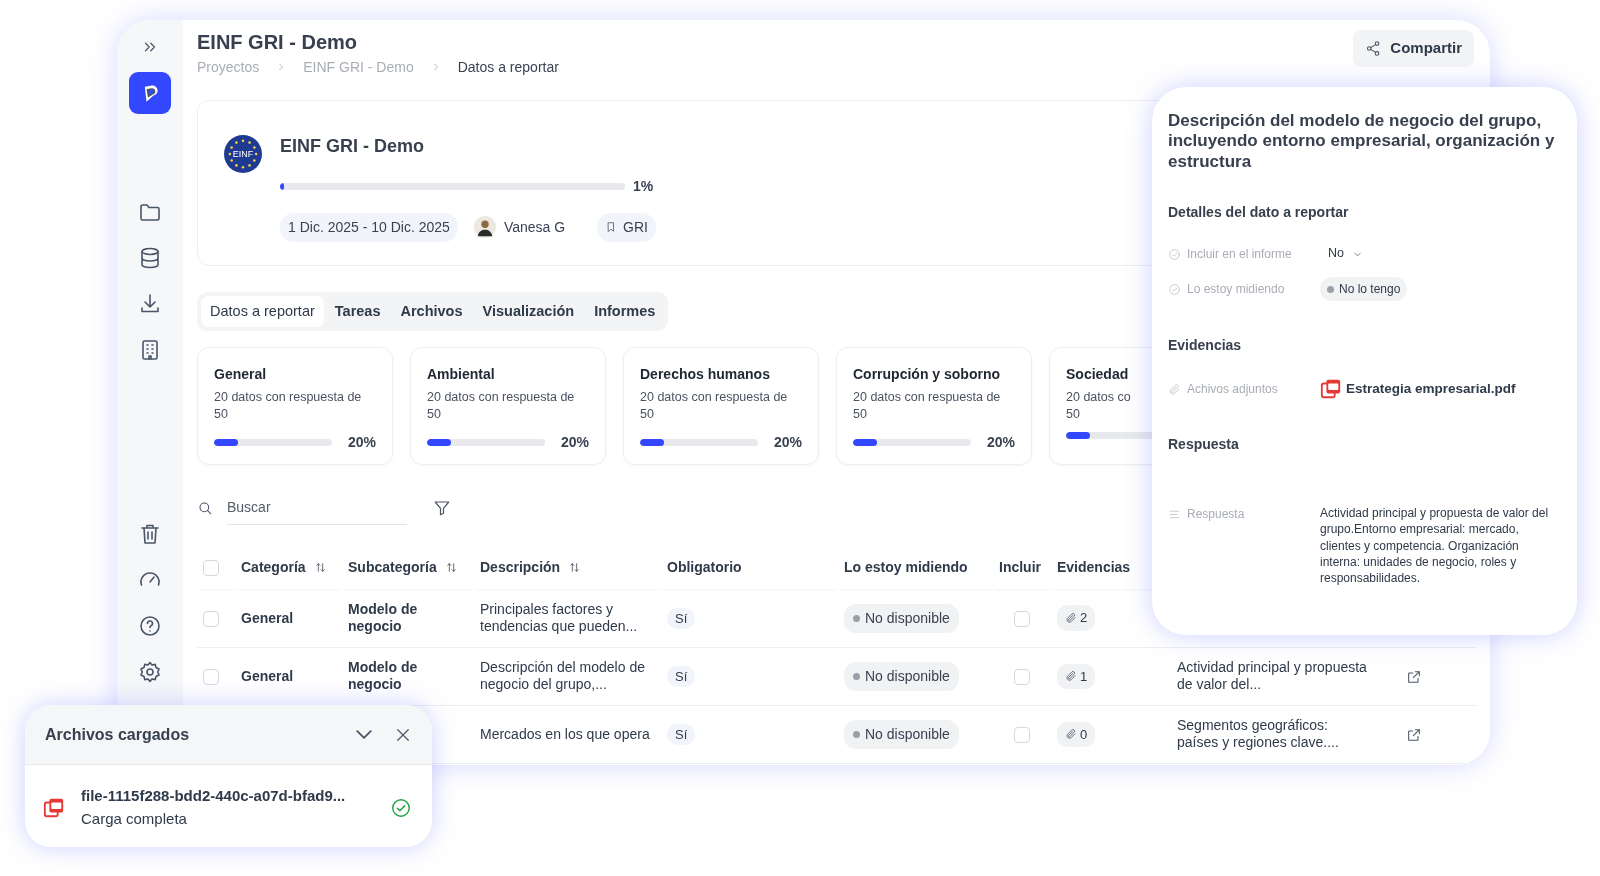  I want to click on project-name: EINF GRI - Demo, so click(352, 146).